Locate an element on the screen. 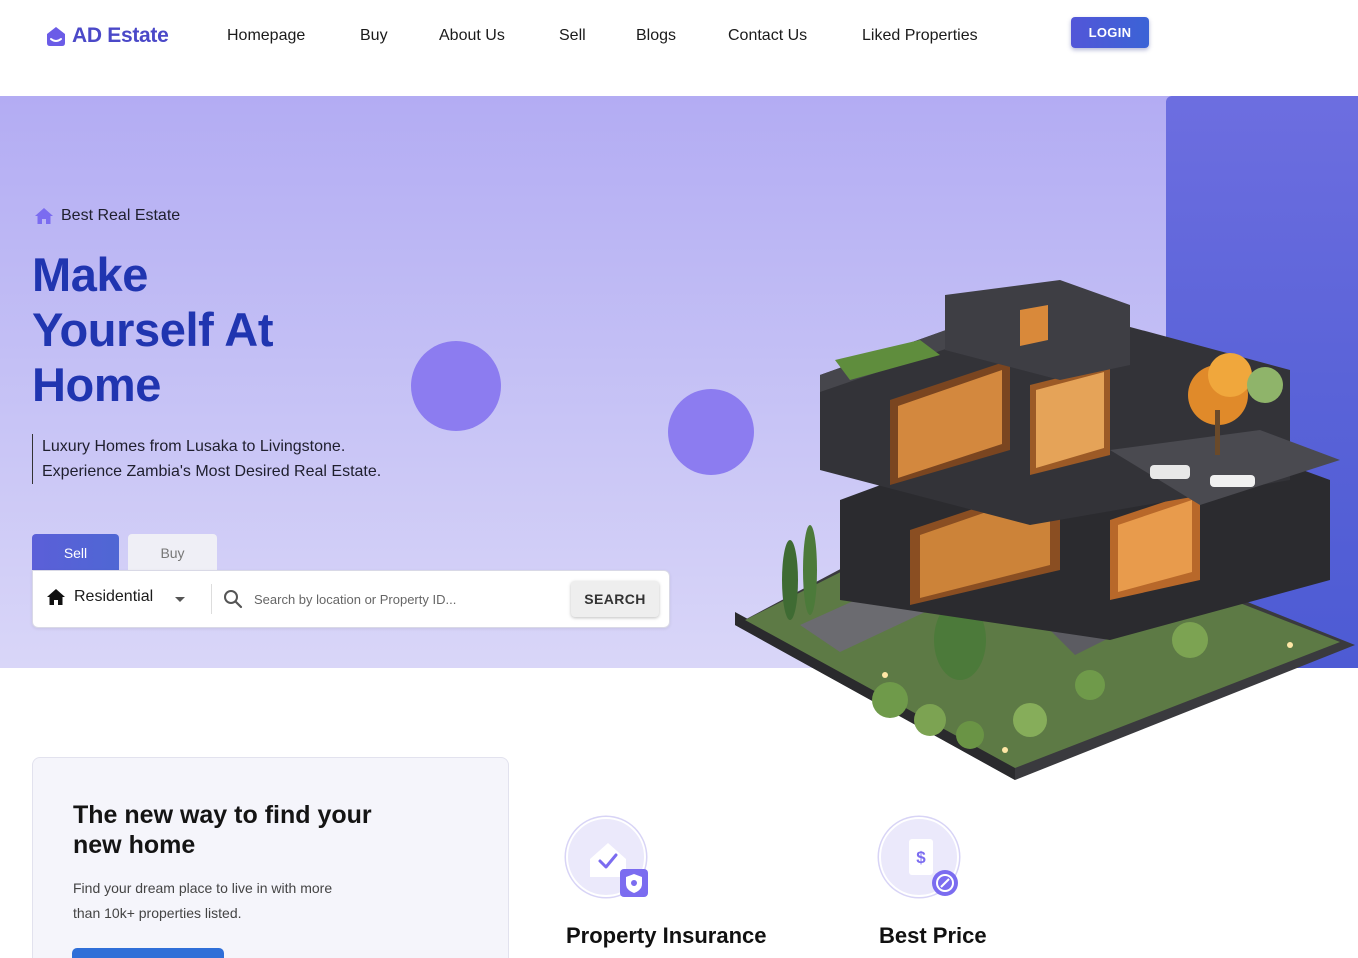 The width and height of the screenshot is (1358, 958). hero-title: Make Yourself At Home is located at coordinates (222, 329).